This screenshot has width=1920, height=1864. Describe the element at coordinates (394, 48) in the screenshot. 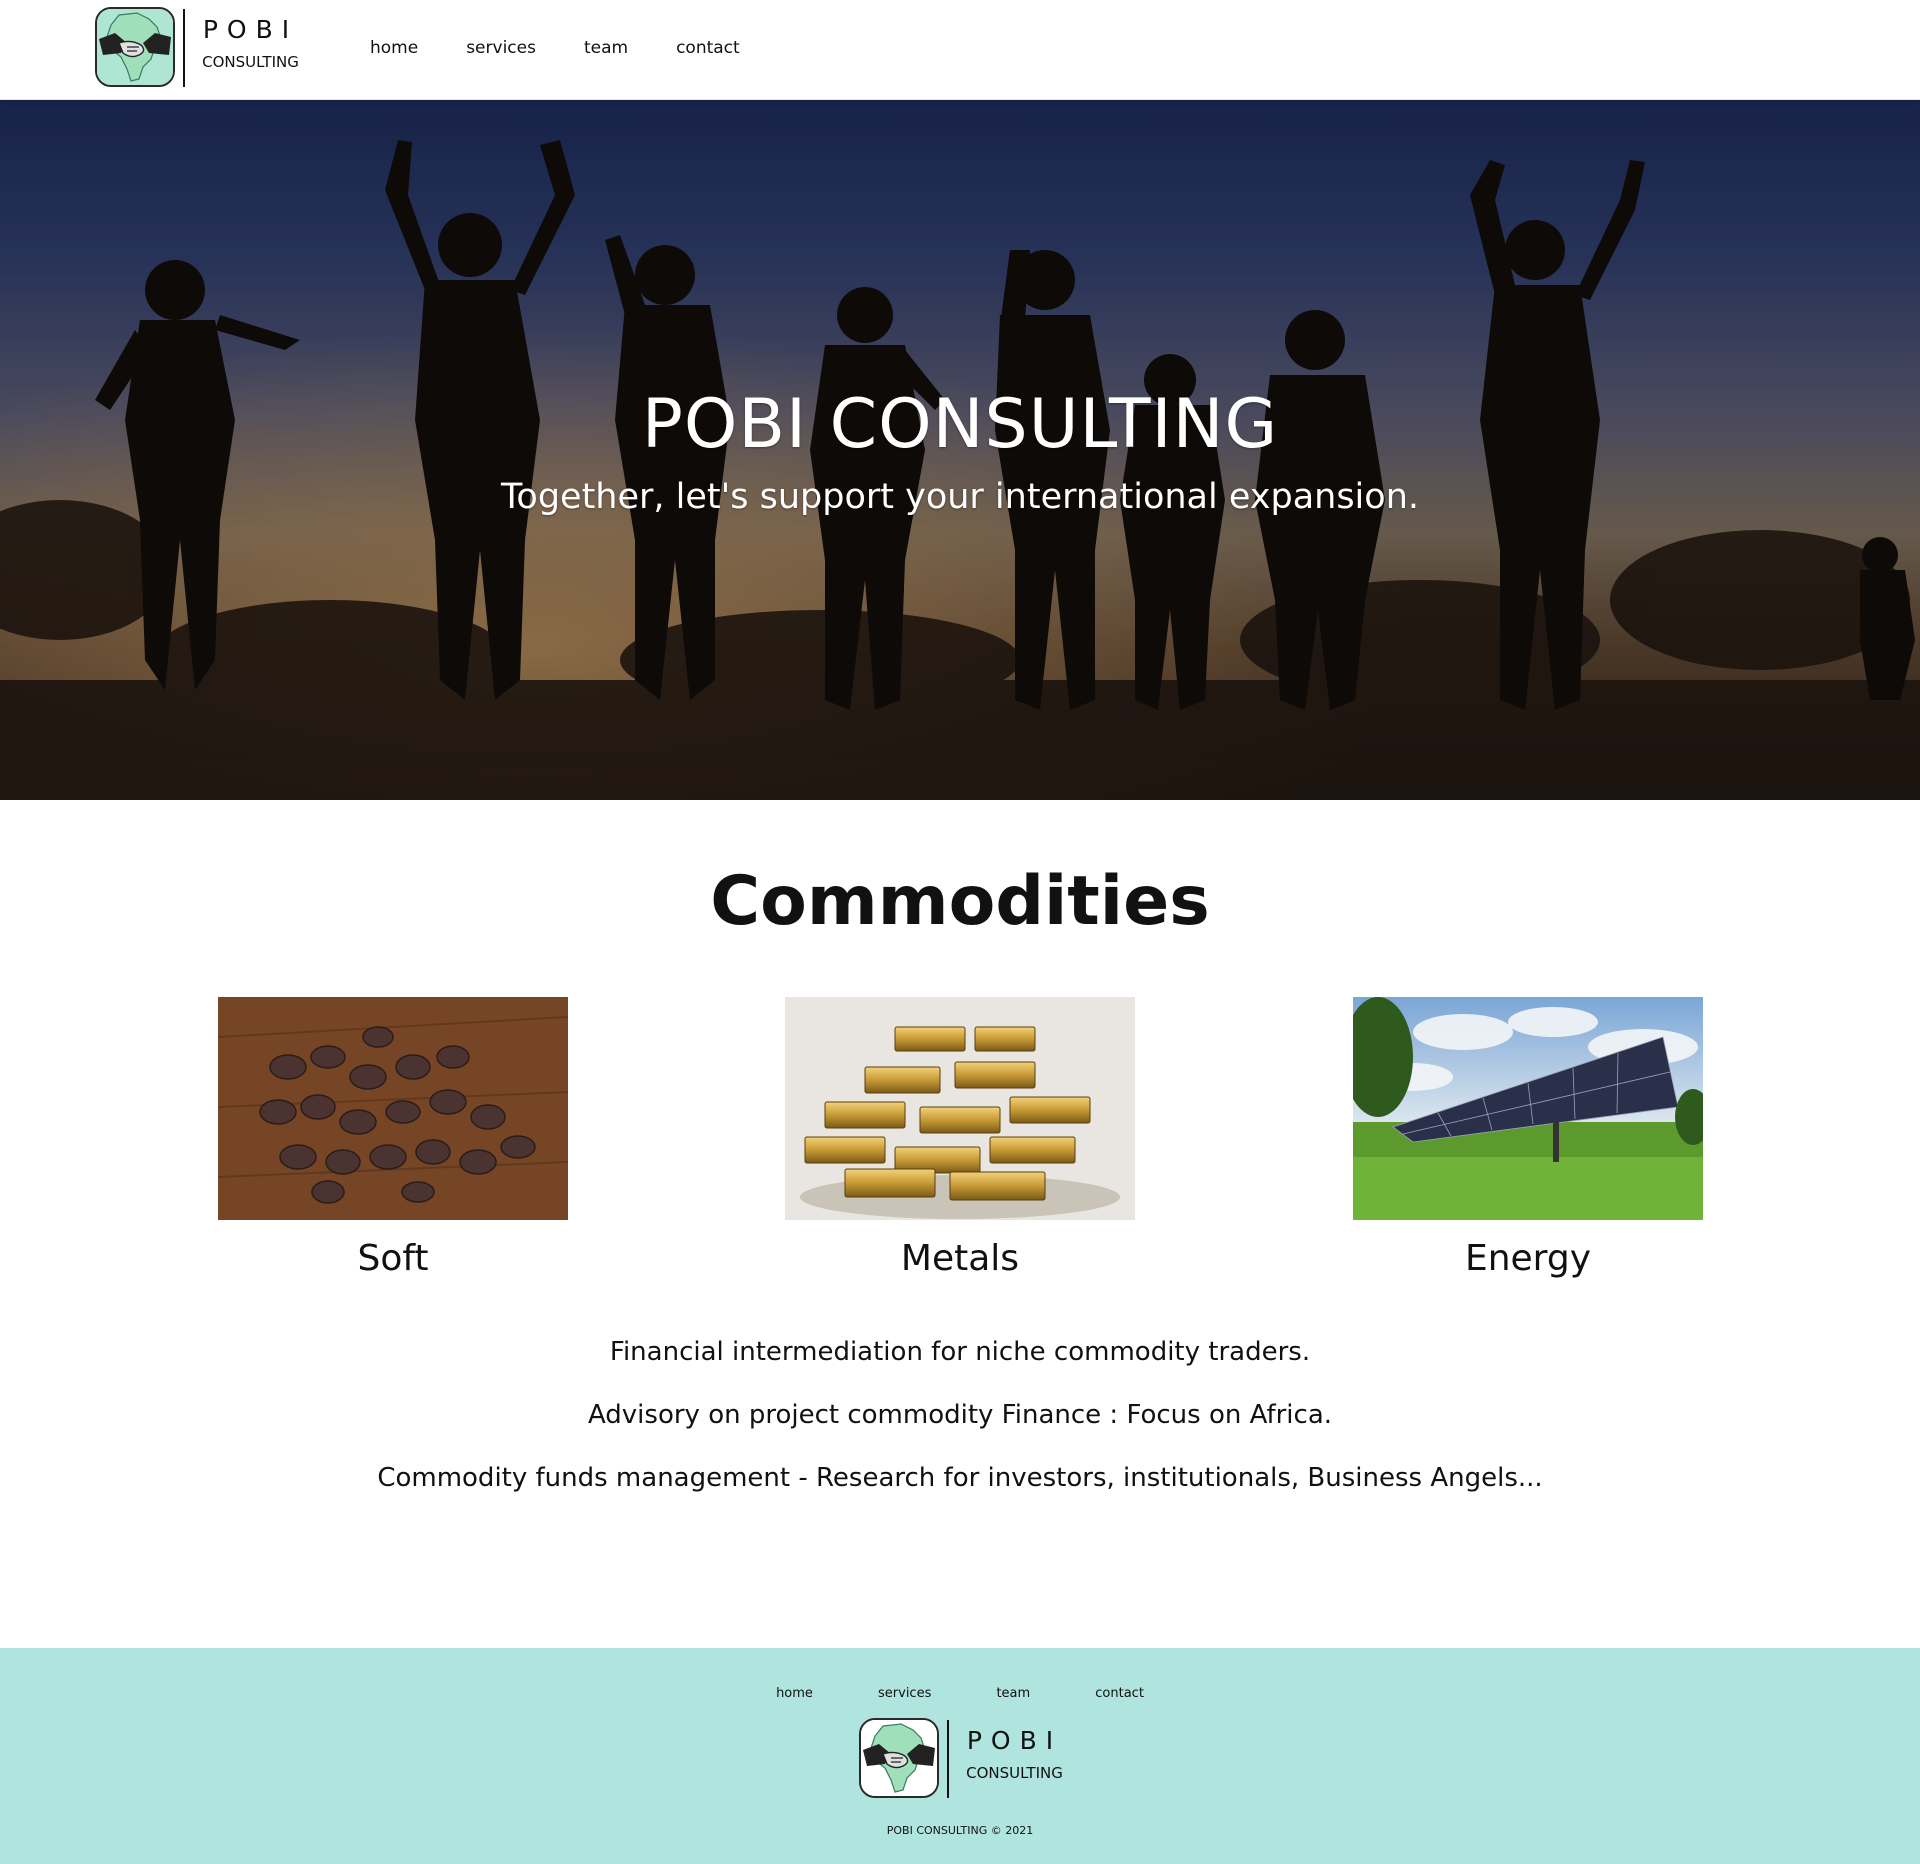

I see `nav-home-link: home` at that location.